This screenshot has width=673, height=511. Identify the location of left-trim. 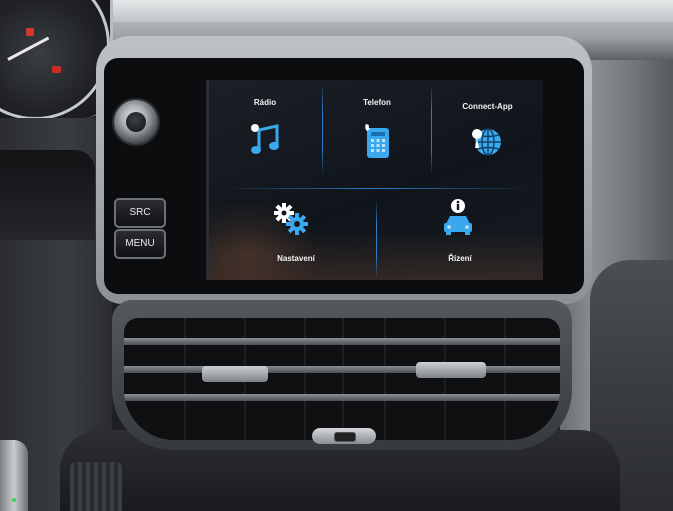
(47, 195).